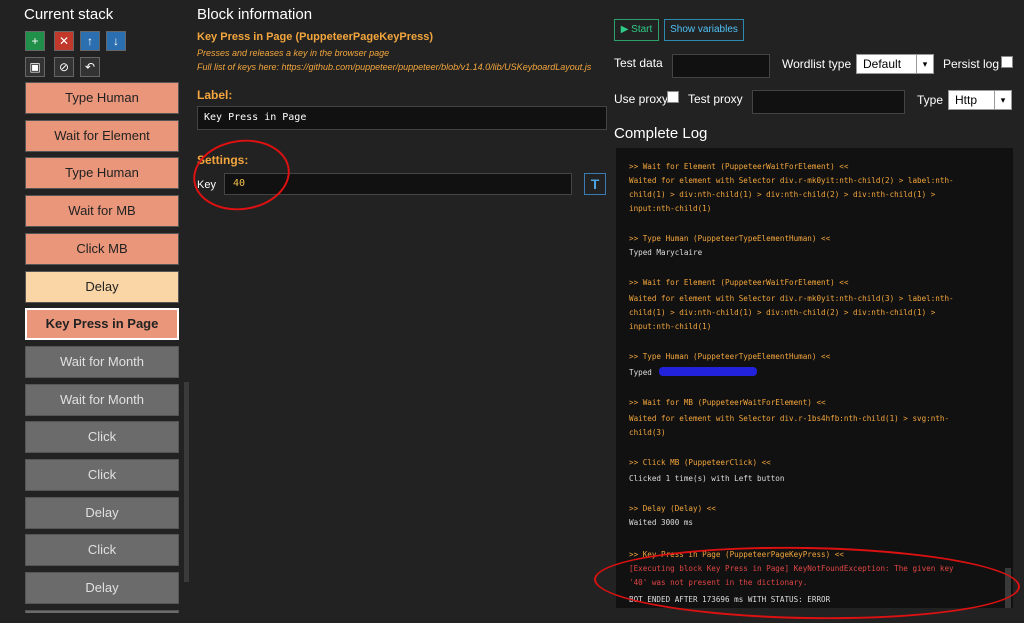 The image size is (1024, 623). I want to click on test-data-input, so click(721, 66).